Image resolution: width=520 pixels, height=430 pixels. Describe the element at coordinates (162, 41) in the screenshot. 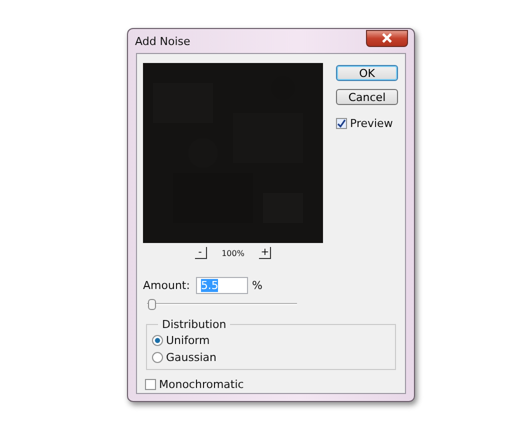

I see `window-title: Add Noise` at that location.